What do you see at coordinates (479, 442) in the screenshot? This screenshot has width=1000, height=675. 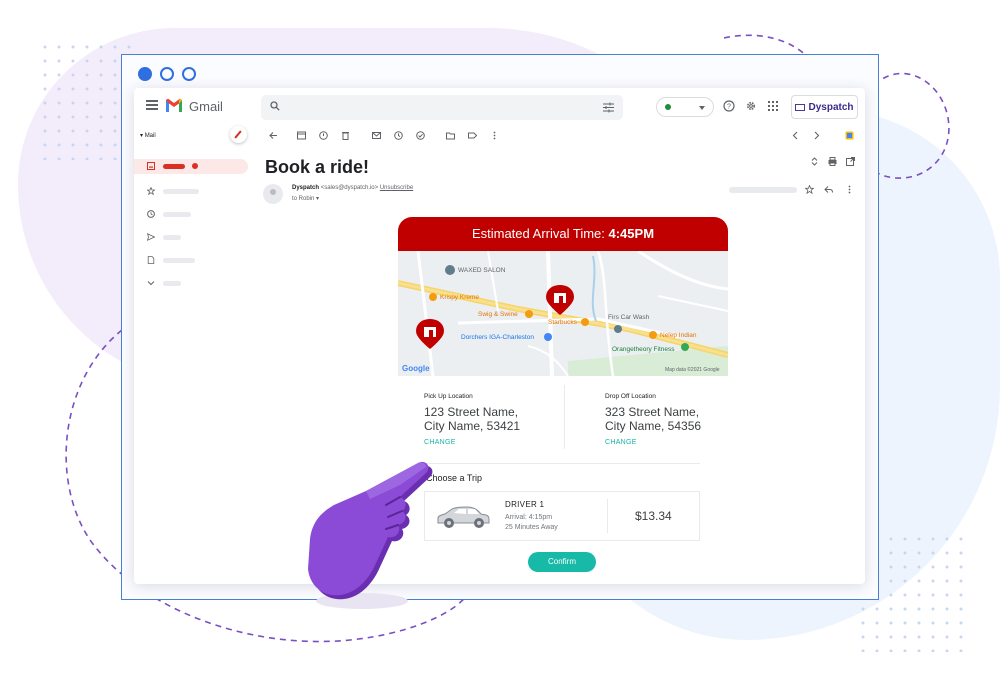 I see `pickup-change-link: CHANGE` at bounding box center [479, 442].